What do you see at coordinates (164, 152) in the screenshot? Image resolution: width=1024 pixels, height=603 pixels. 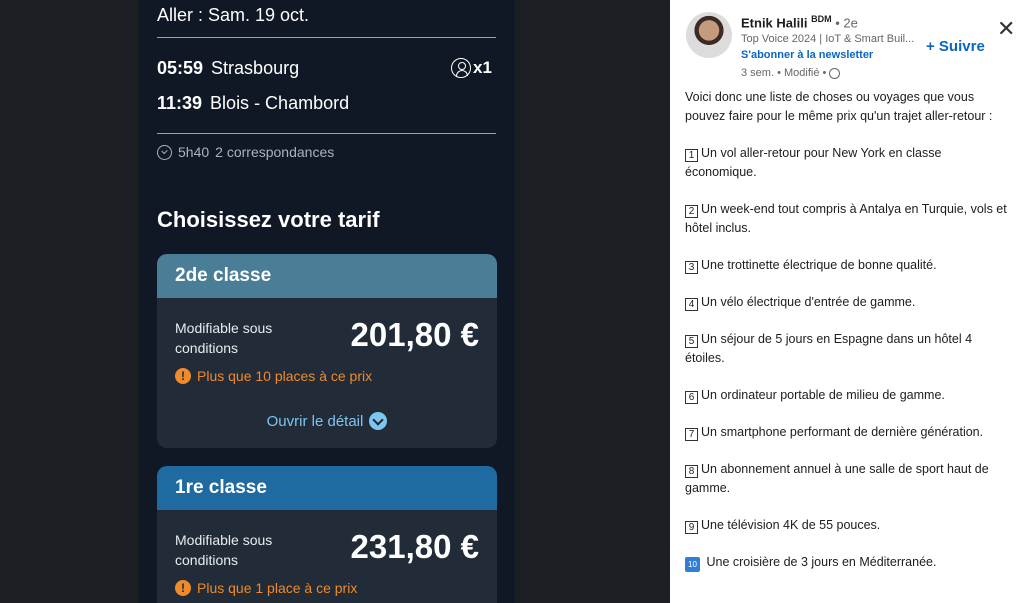 I see `clock-icon` at bounding box center [164, 152].